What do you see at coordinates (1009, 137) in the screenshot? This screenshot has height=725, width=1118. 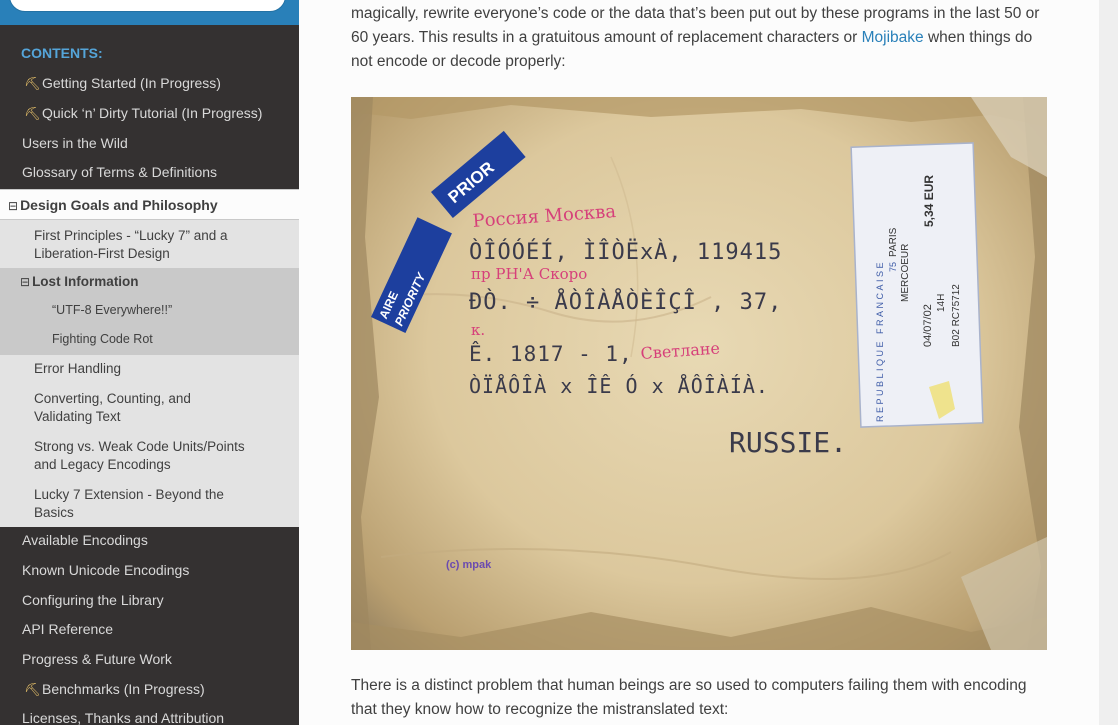 I see `tape-corner` at bounding box center [1009, 137].